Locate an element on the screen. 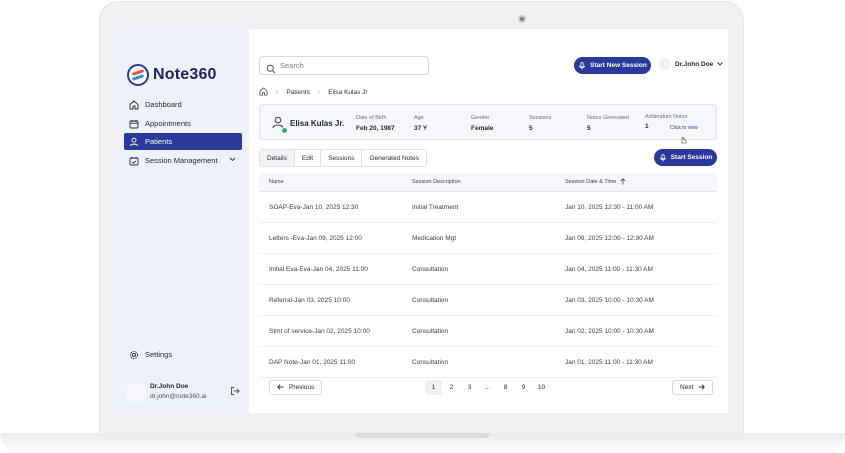 The height and width of the screenshot is (453, 845). logo: Note360 is located at coordinates (172, 75).